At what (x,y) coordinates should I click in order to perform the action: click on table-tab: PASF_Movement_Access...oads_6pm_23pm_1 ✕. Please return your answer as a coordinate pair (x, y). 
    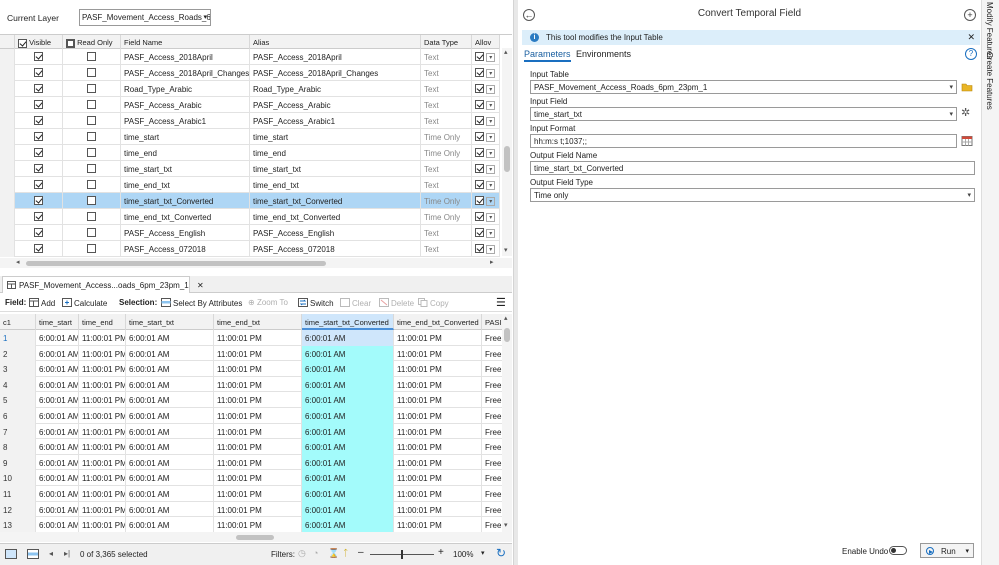
    Looking at the image, I should click on (103, 284).